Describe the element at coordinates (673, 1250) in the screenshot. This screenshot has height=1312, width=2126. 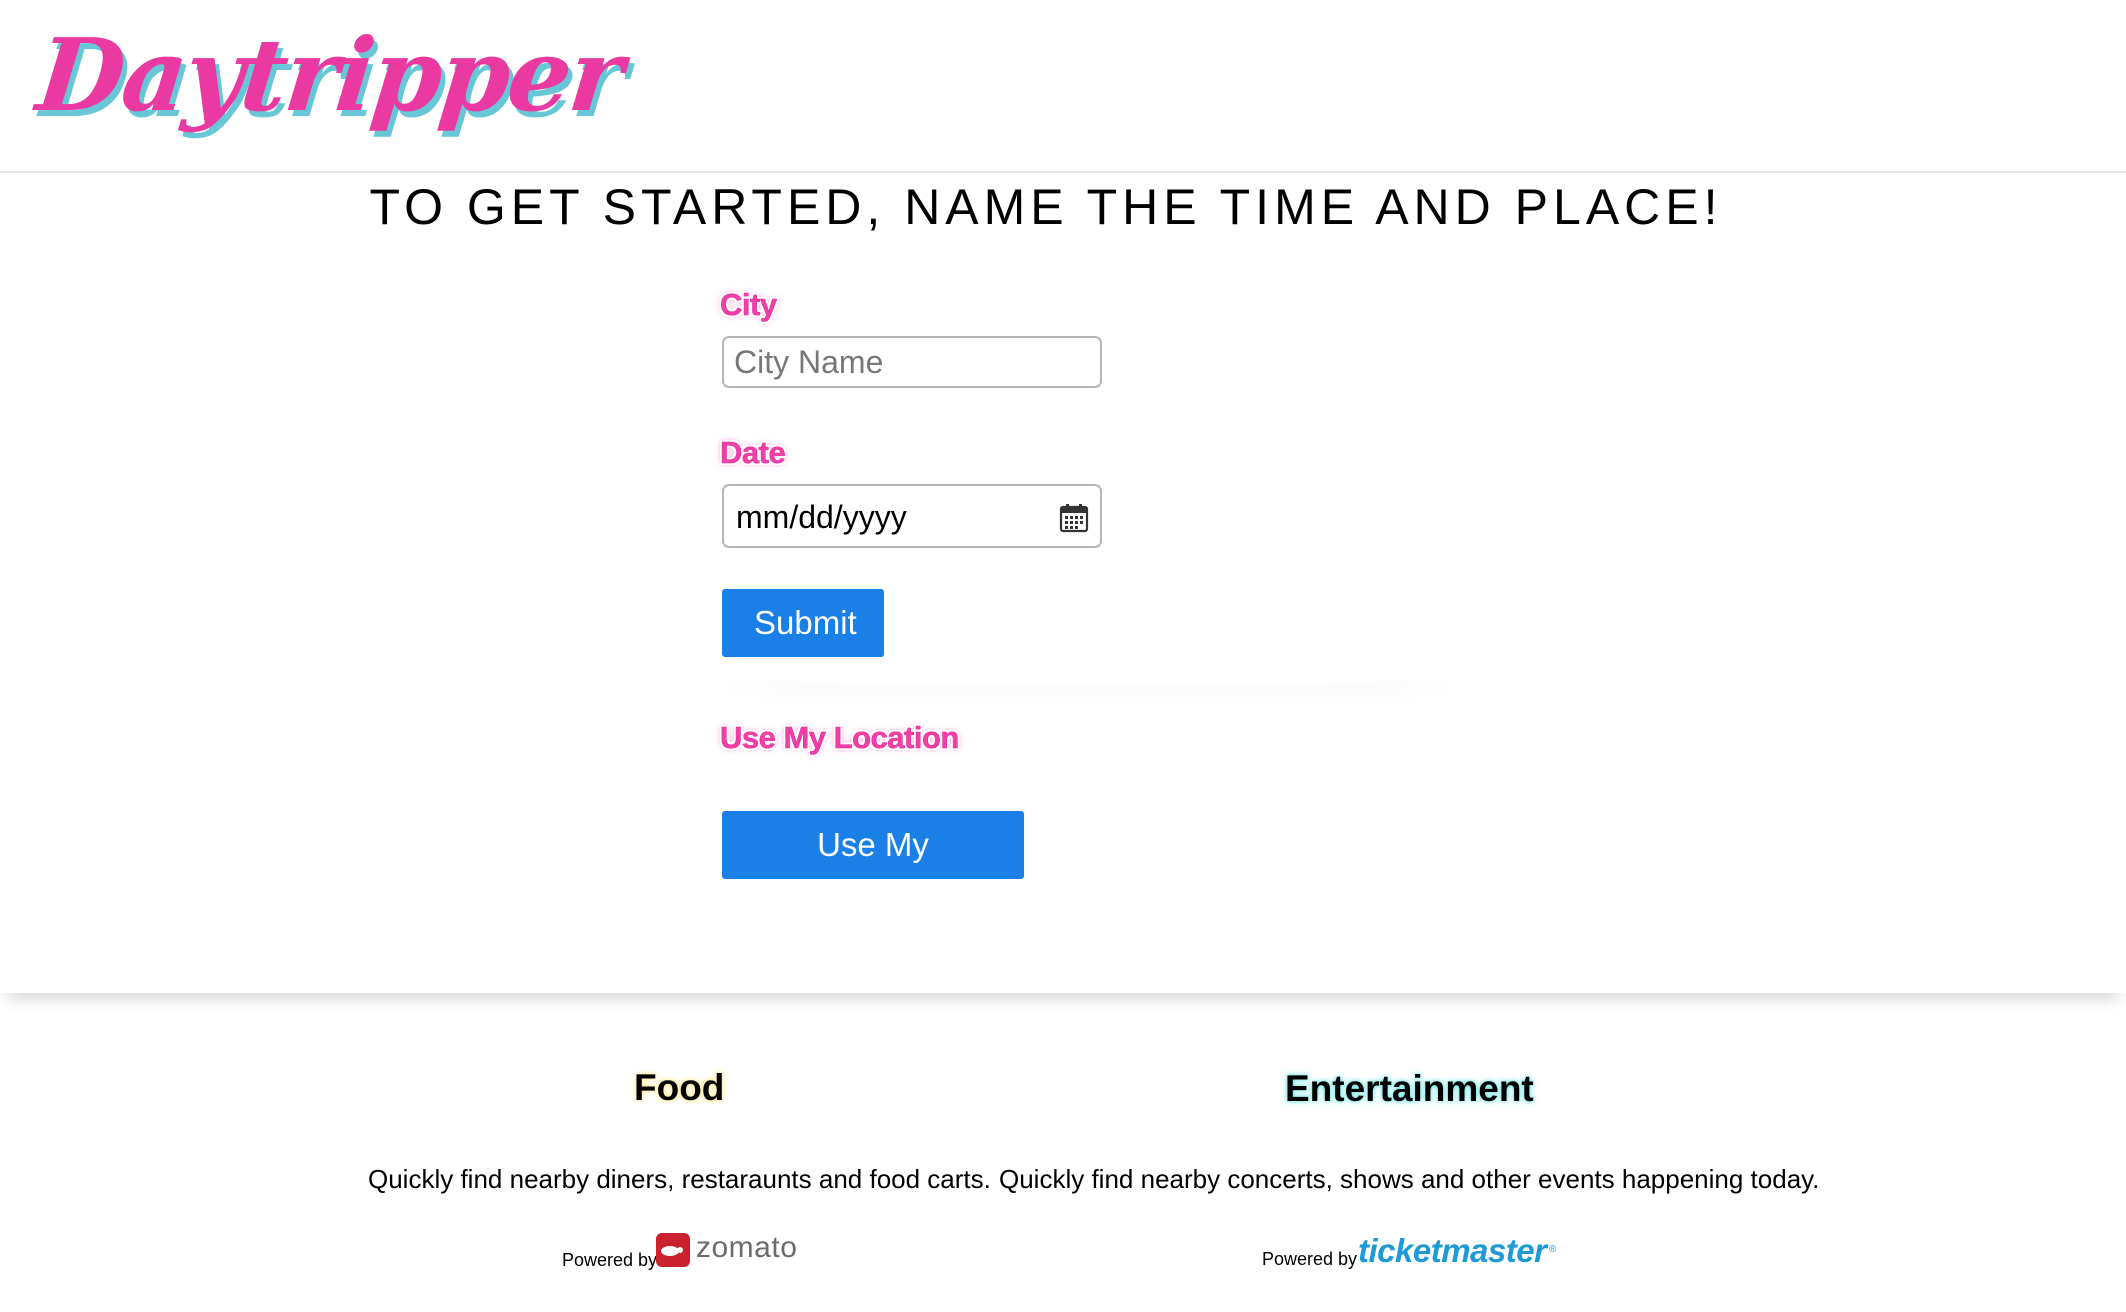
I see `zomato-logo-icon` at that location.